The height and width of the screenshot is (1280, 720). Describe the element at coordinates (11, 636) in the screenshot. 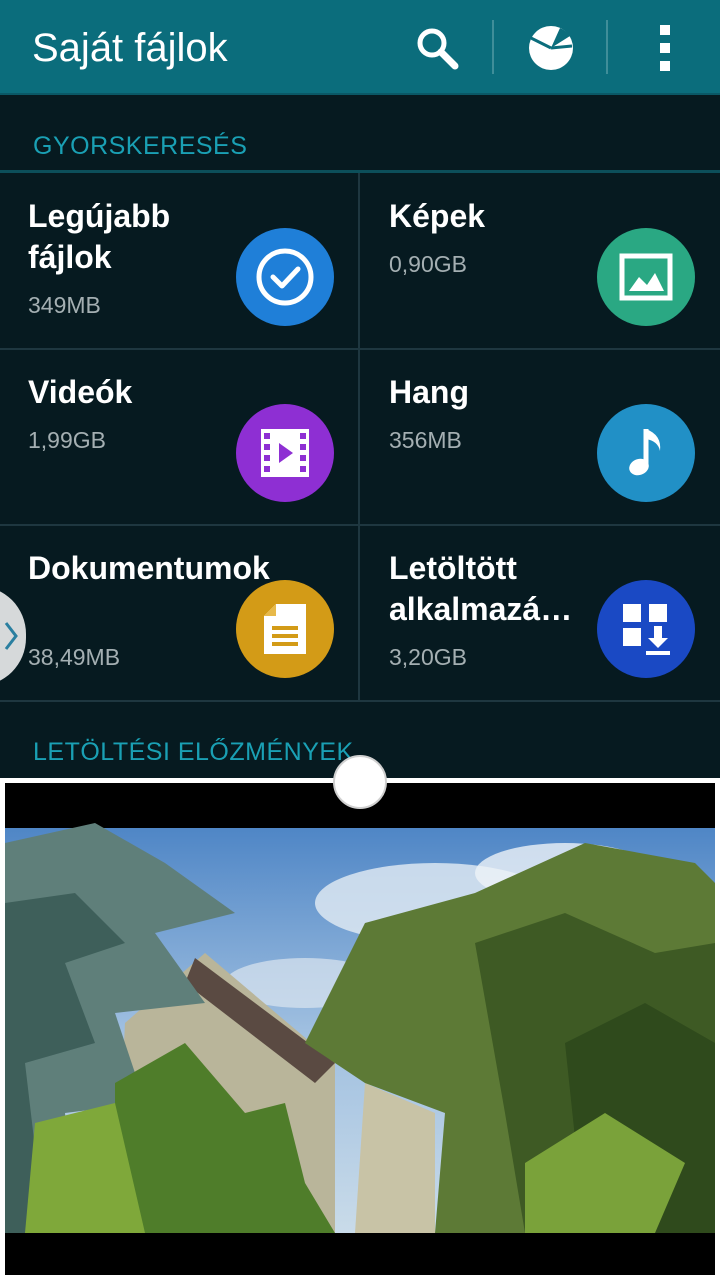

I see `chevron-right-icon` at that location.